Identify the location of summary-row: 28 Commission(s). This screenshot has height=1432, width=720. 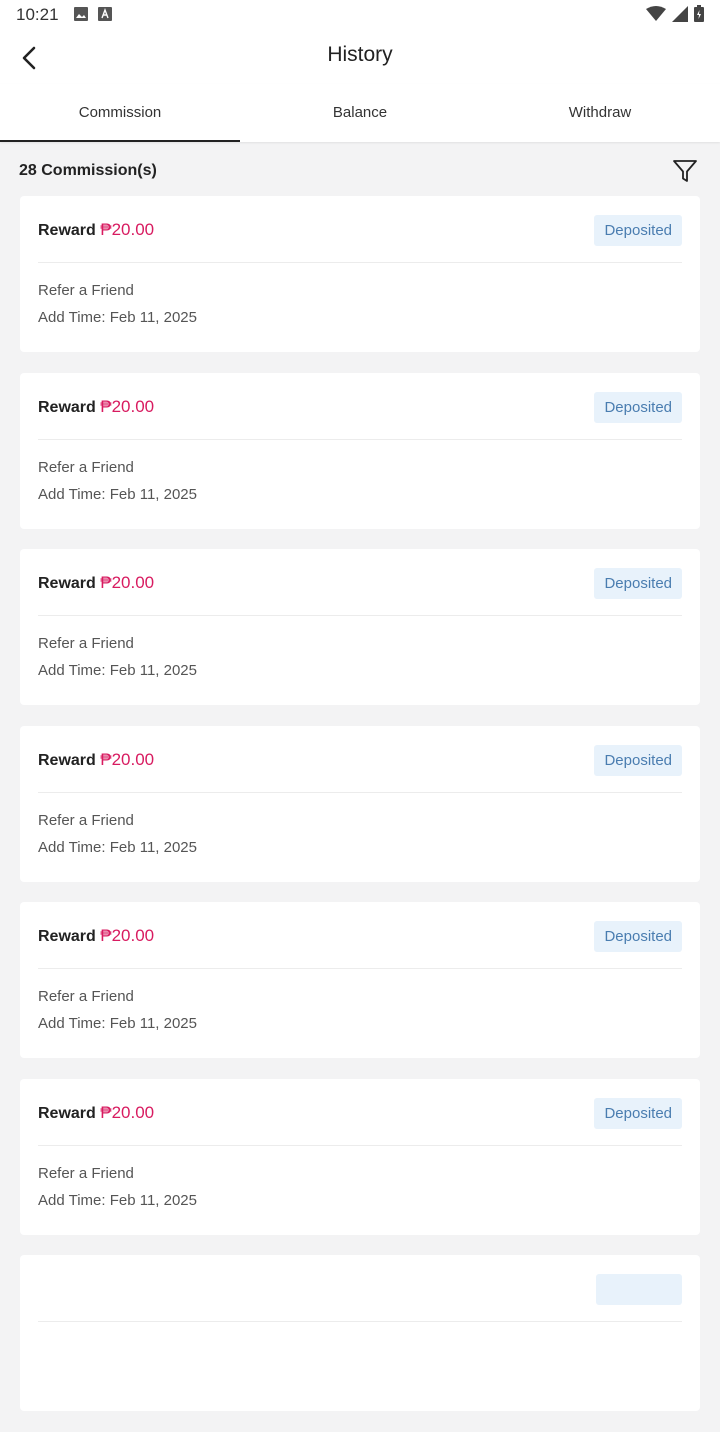
(360, 169).